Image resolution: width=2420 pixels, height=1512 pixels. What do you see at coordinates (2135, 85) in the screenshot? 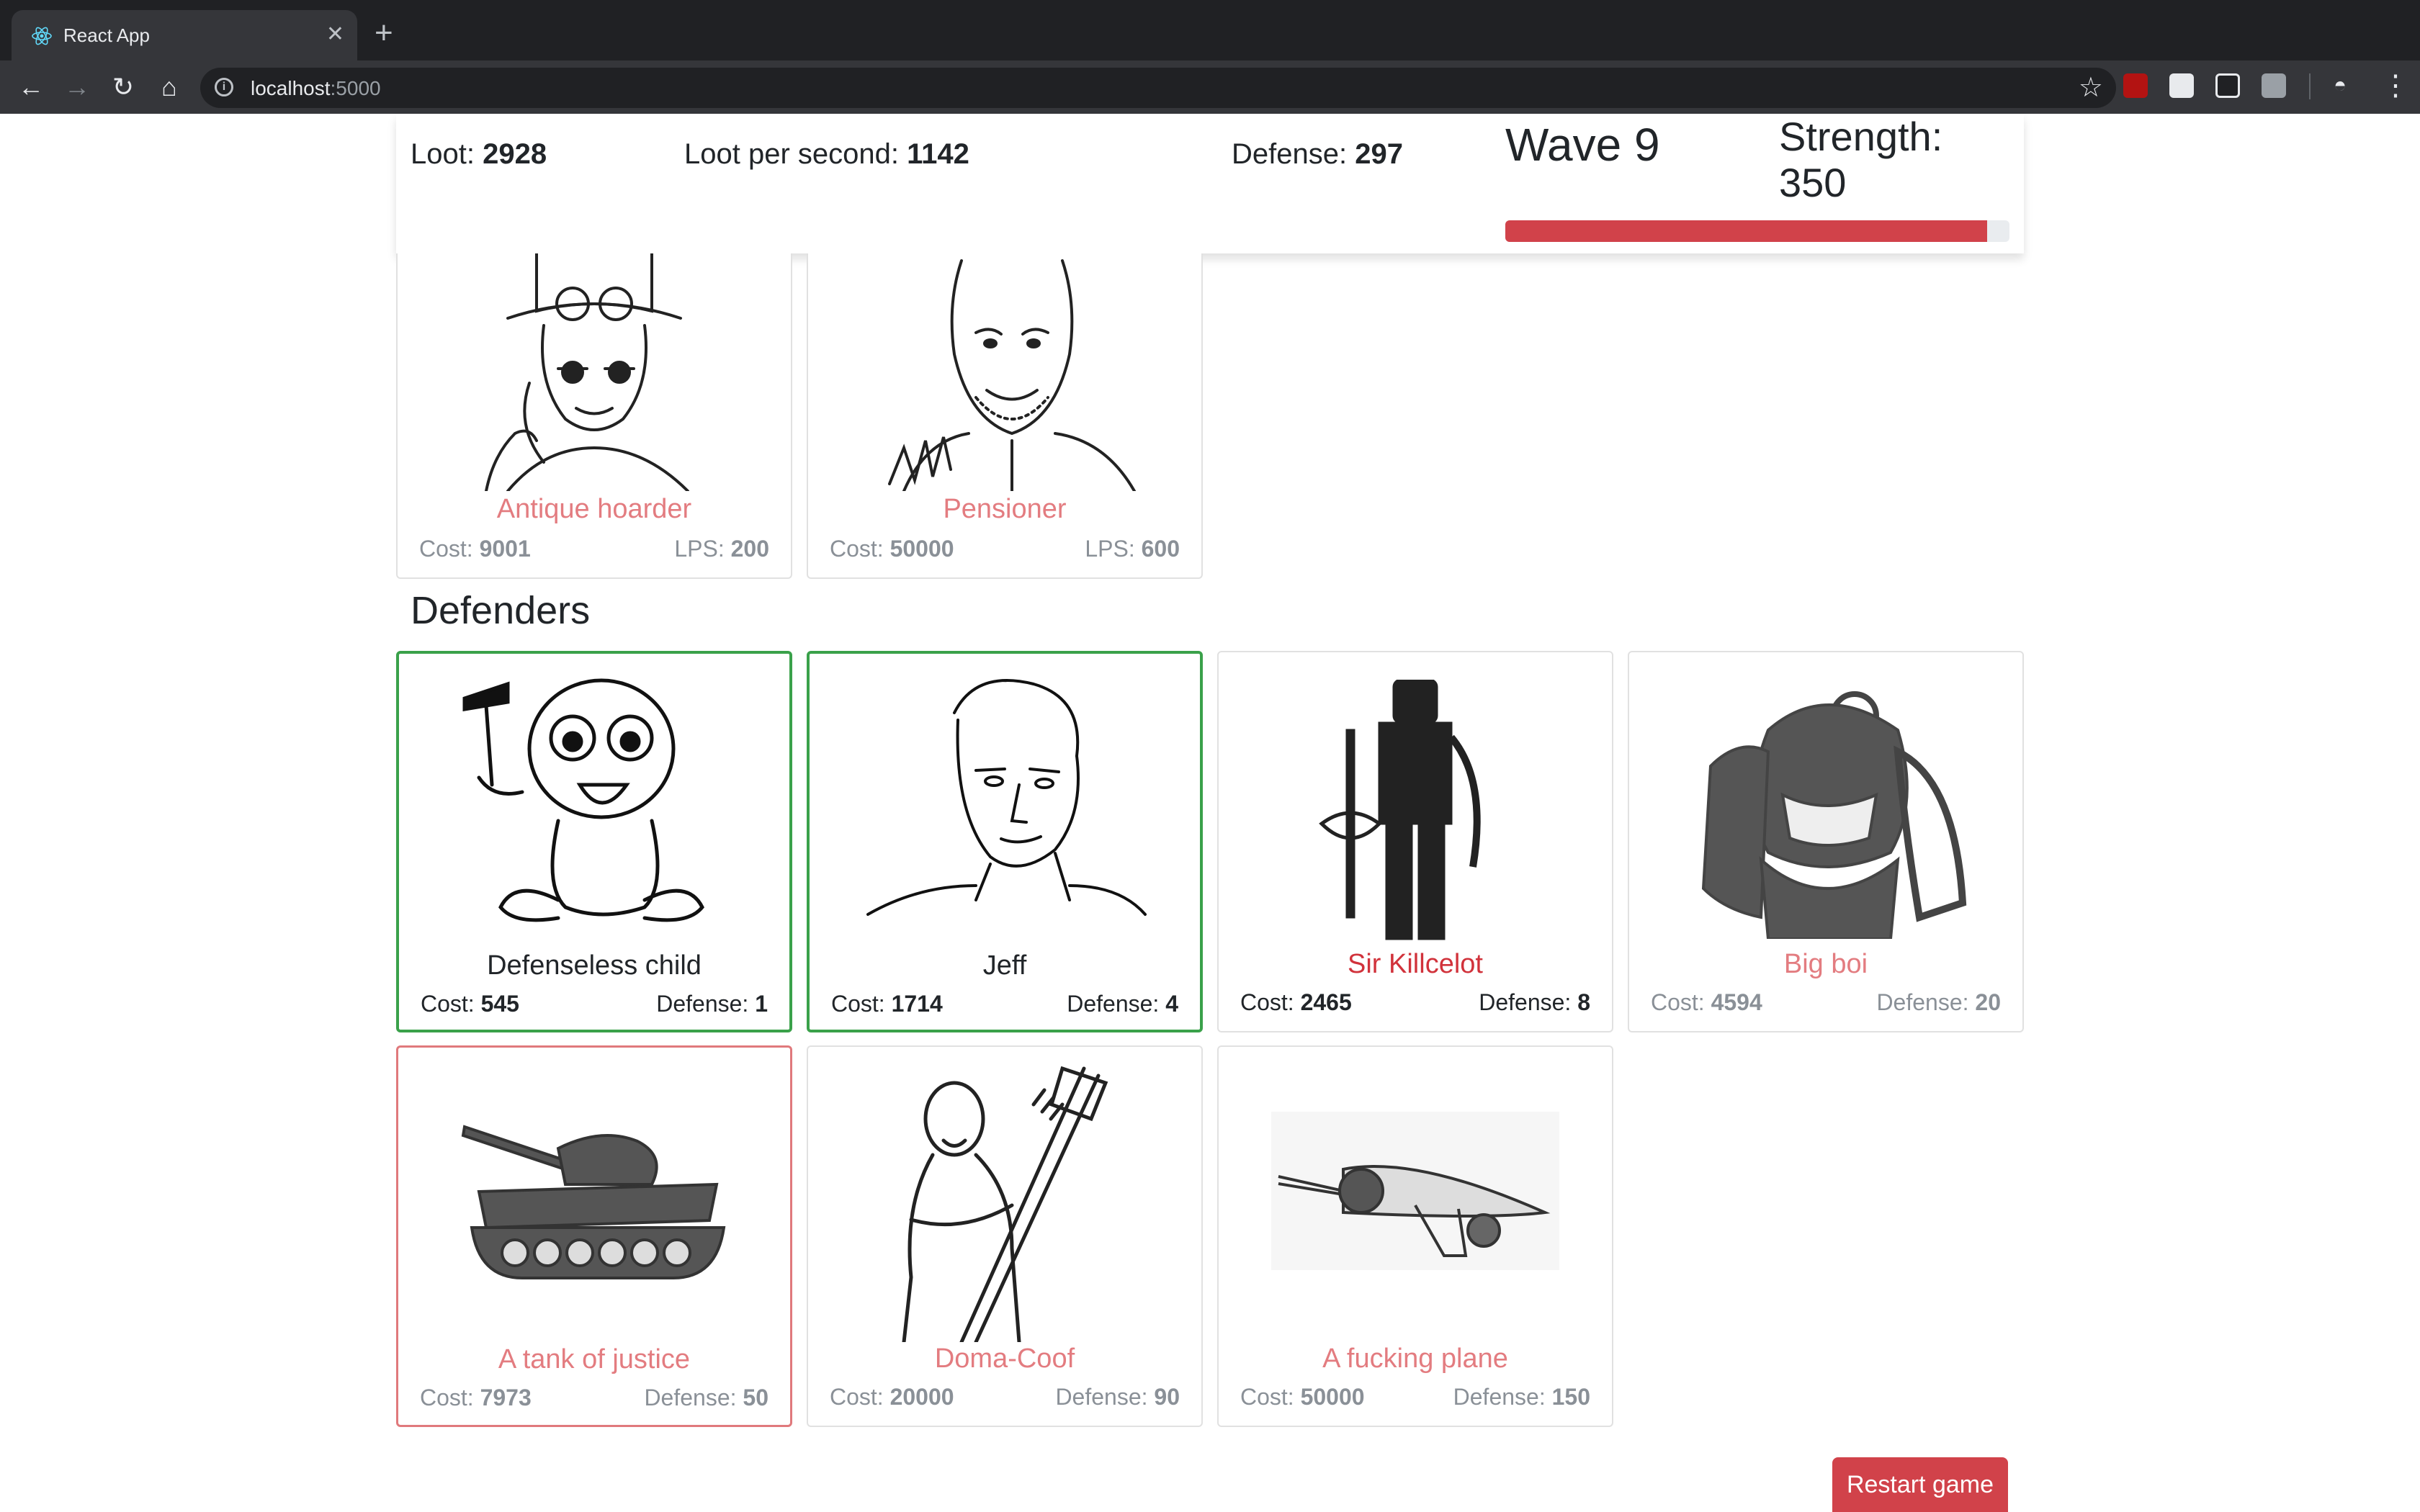
I see `ublock-extension-icon` at bounding box center [2135, 85].